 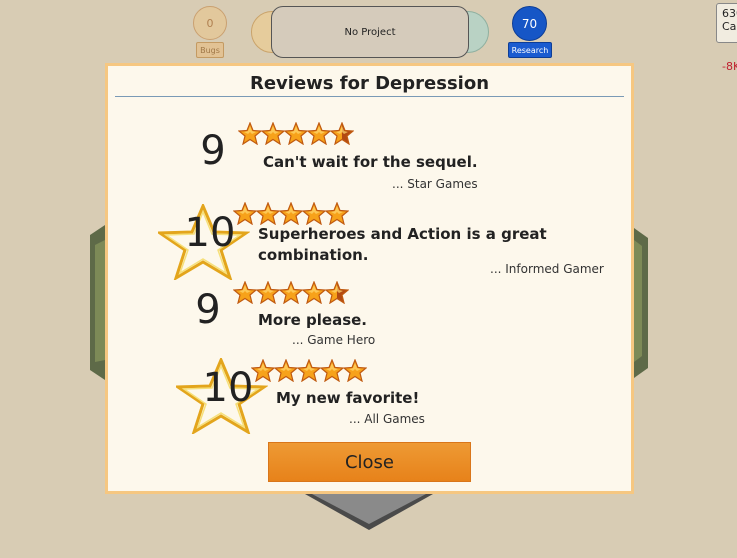 What do you see at coordinates (210, 50) in the screenshot?
I see `bugs-label: Bugs` at bounding box center [210, 50].